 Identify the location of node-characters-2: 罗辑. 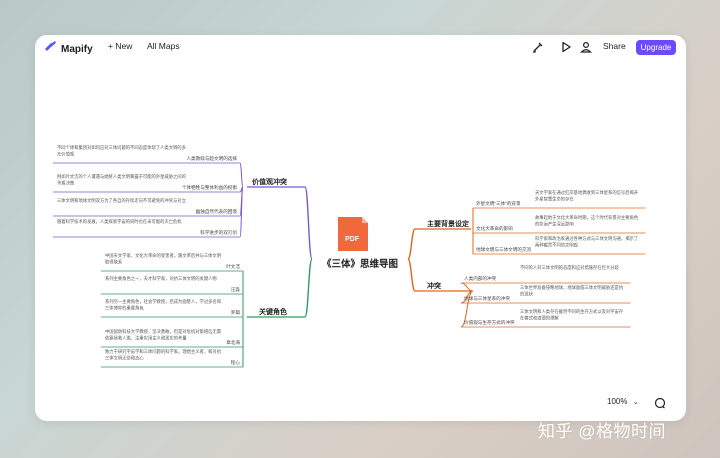
(236, 312).